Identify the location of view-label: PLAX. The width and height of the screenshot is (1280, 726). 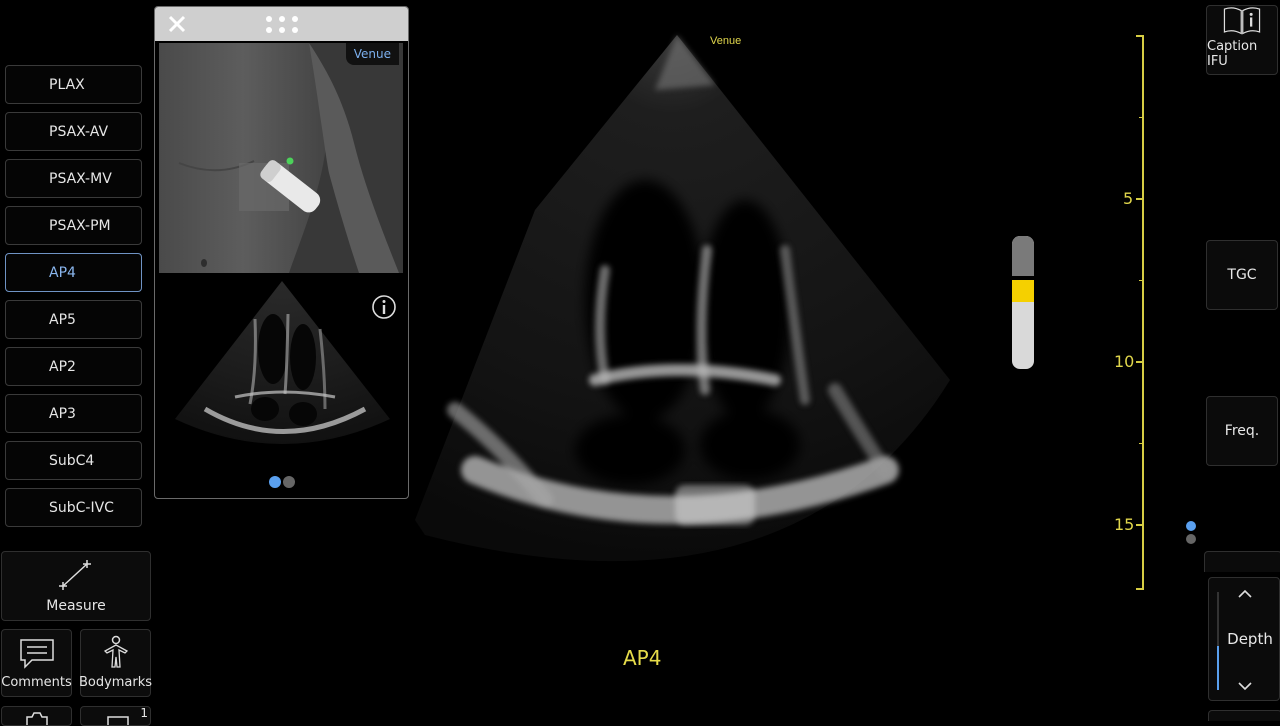
(67, 84).